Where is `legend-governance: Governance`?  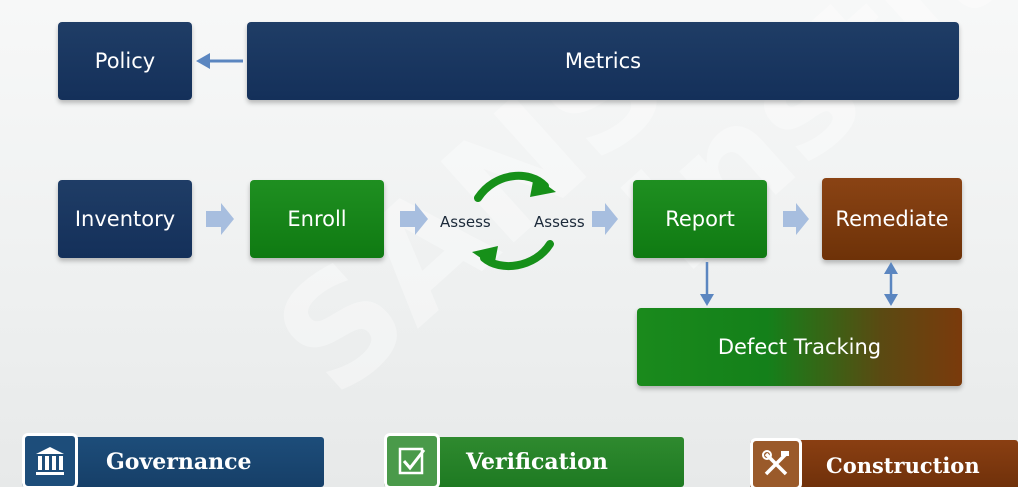 legend-governance: Governance is located at coordinates (173, 460).